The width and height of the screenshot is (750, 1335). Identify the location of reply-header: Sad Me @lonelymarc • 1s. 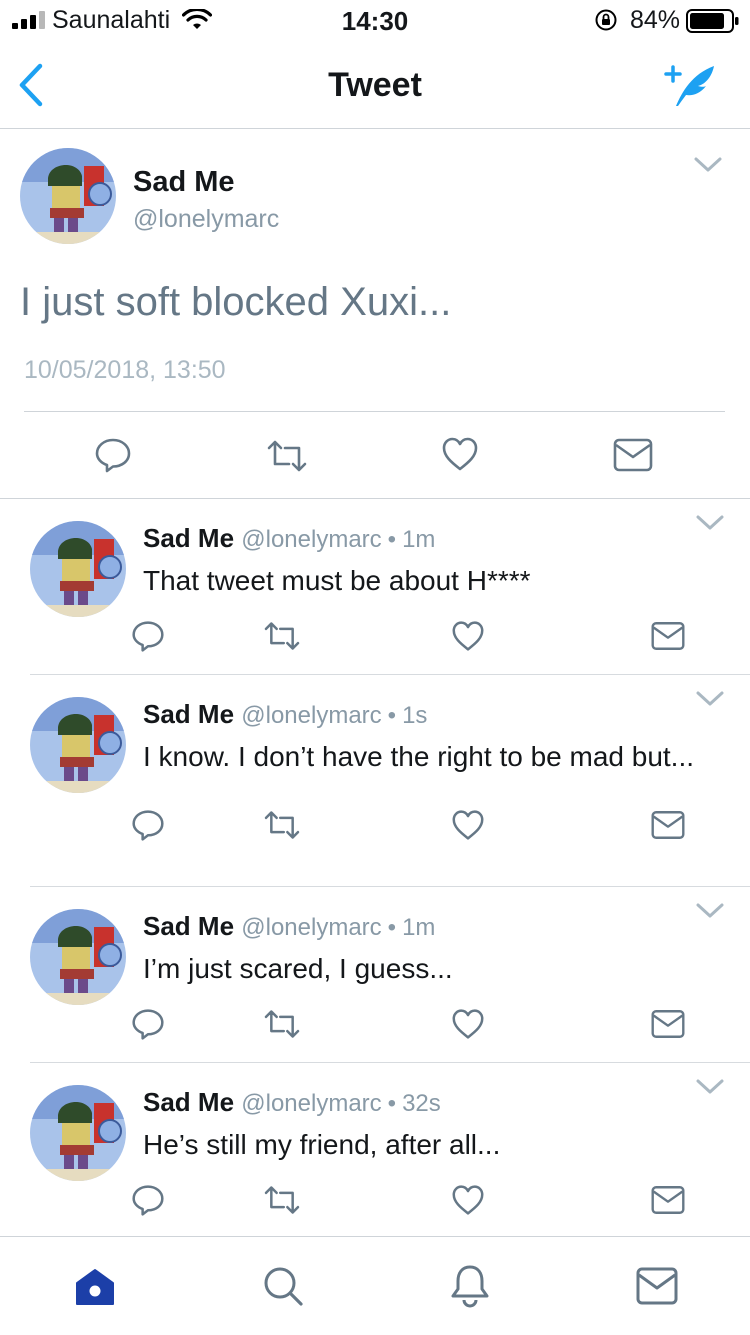
(285, 714).